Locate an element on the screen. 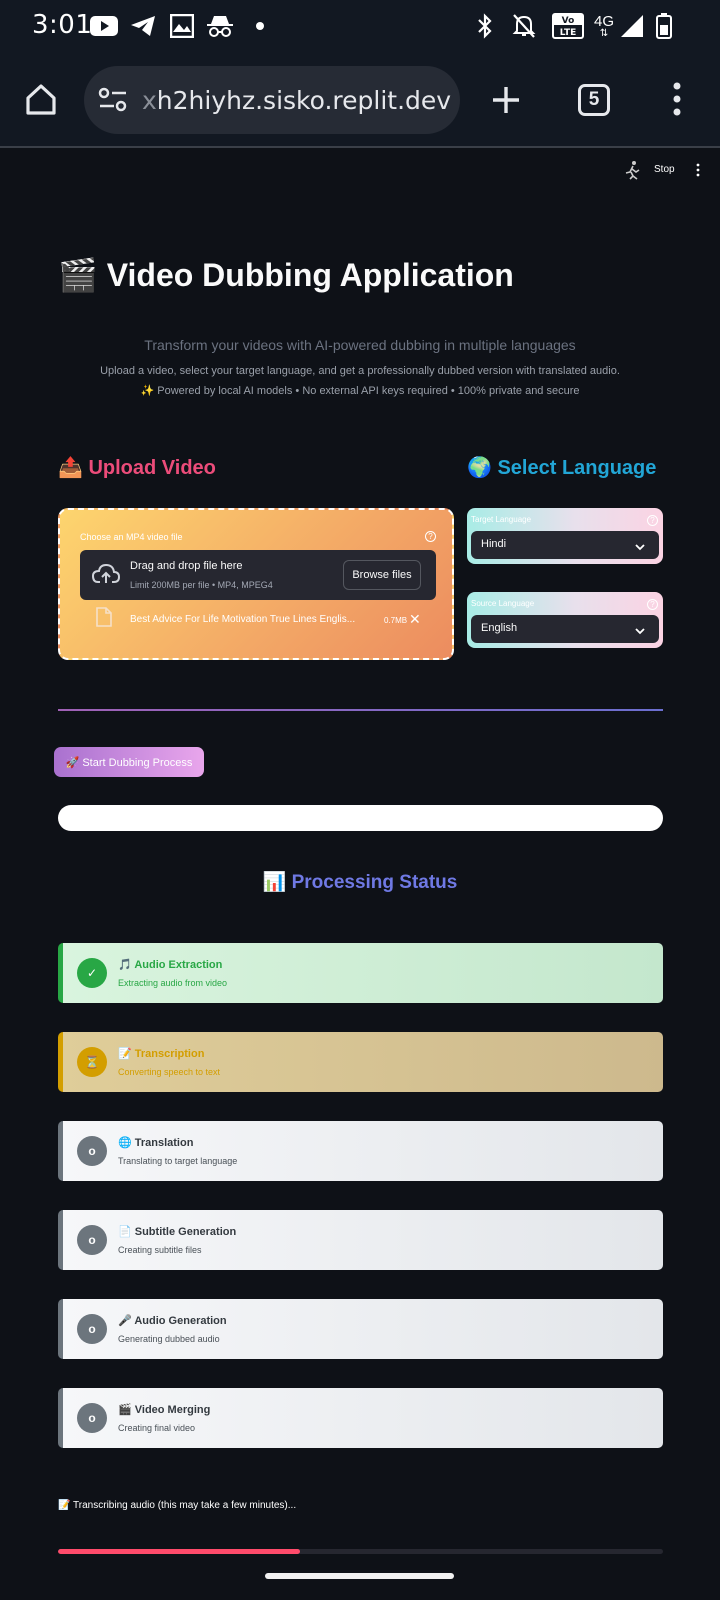  cloud-upload-icon is located at coordinates (106, 576).